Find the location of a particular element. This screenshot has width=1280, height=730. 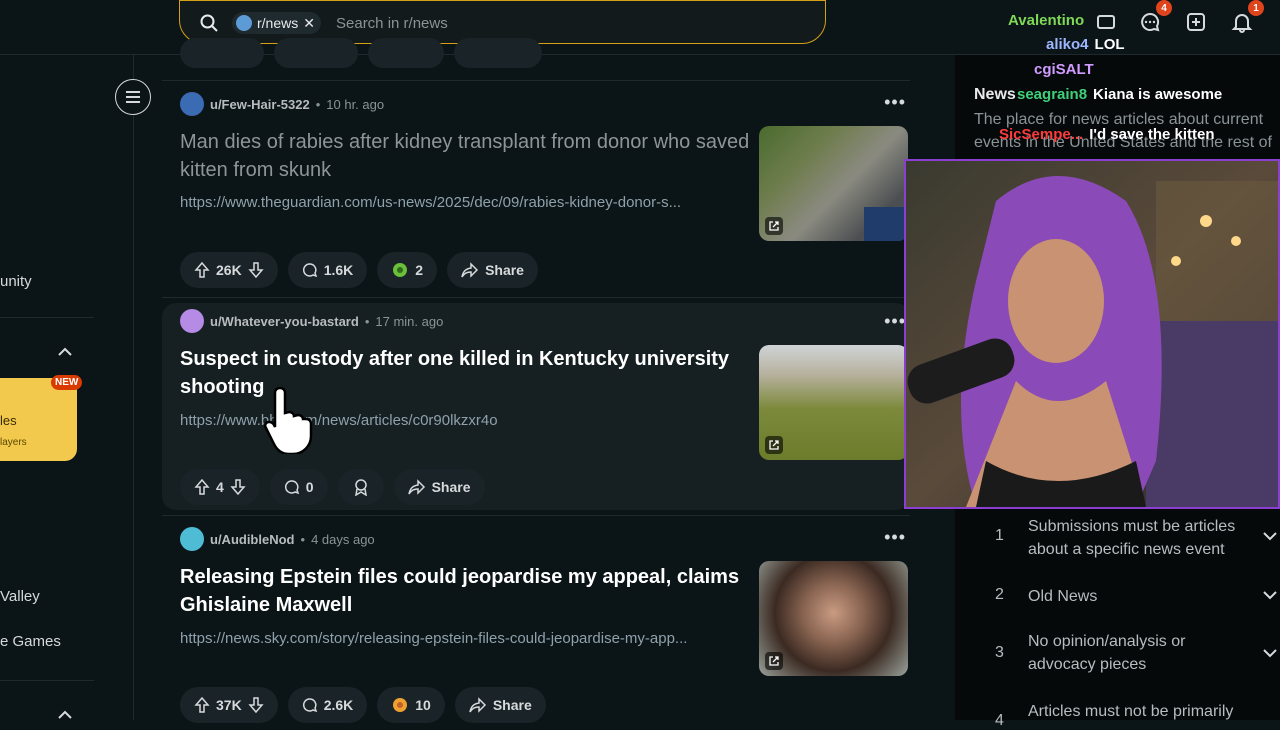

chat-message: seagrain8 Kiana is awesome is located at coordinates (1119, 94).